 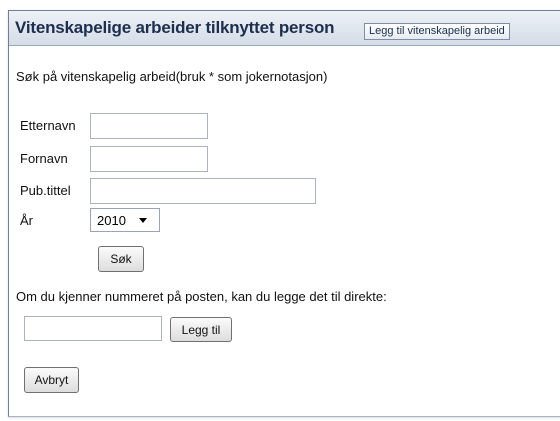 What do you see at coordinates (203, 191) in the screenshot?
I see `pub-tittel-input` at bounding box center [203, 191].